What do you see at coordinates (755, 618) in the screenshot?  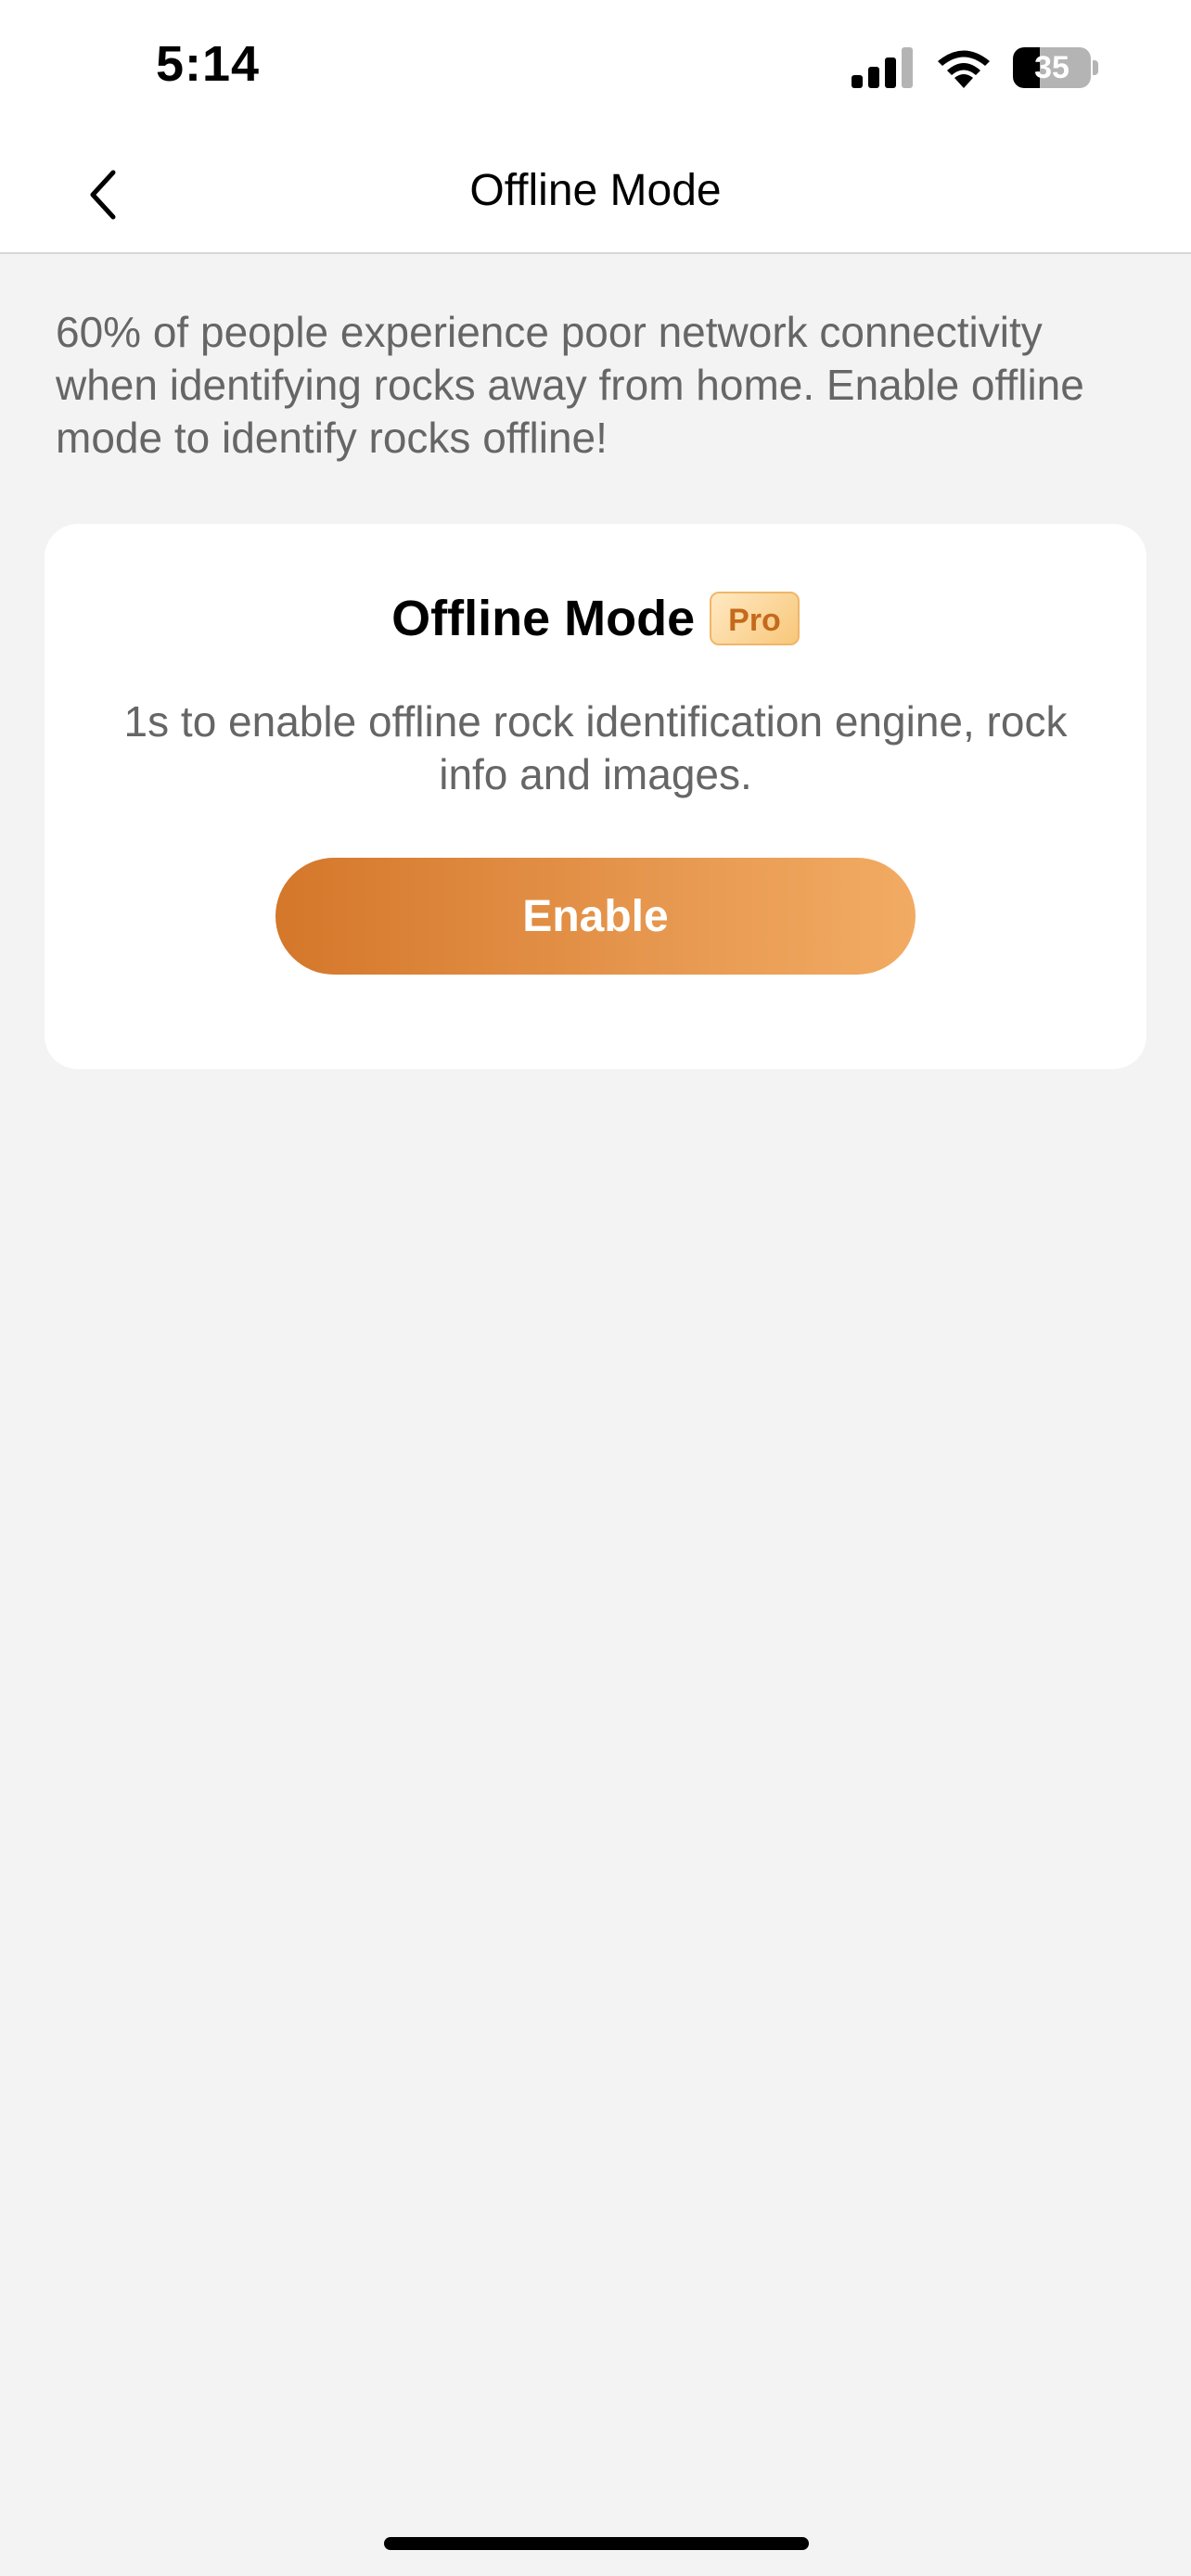 I see `pro-badge: Pro` at bounding box center [755, 618].